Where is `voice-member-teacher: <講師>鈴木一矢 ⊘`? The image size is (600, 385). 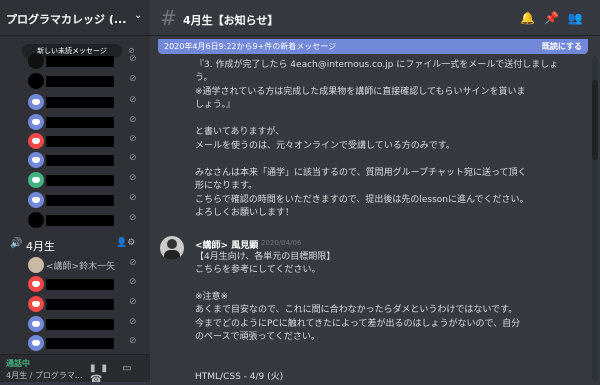 voice-member-teacher: <講師>鈴木一矢 ⊘ is located at coordinates (86, 265).